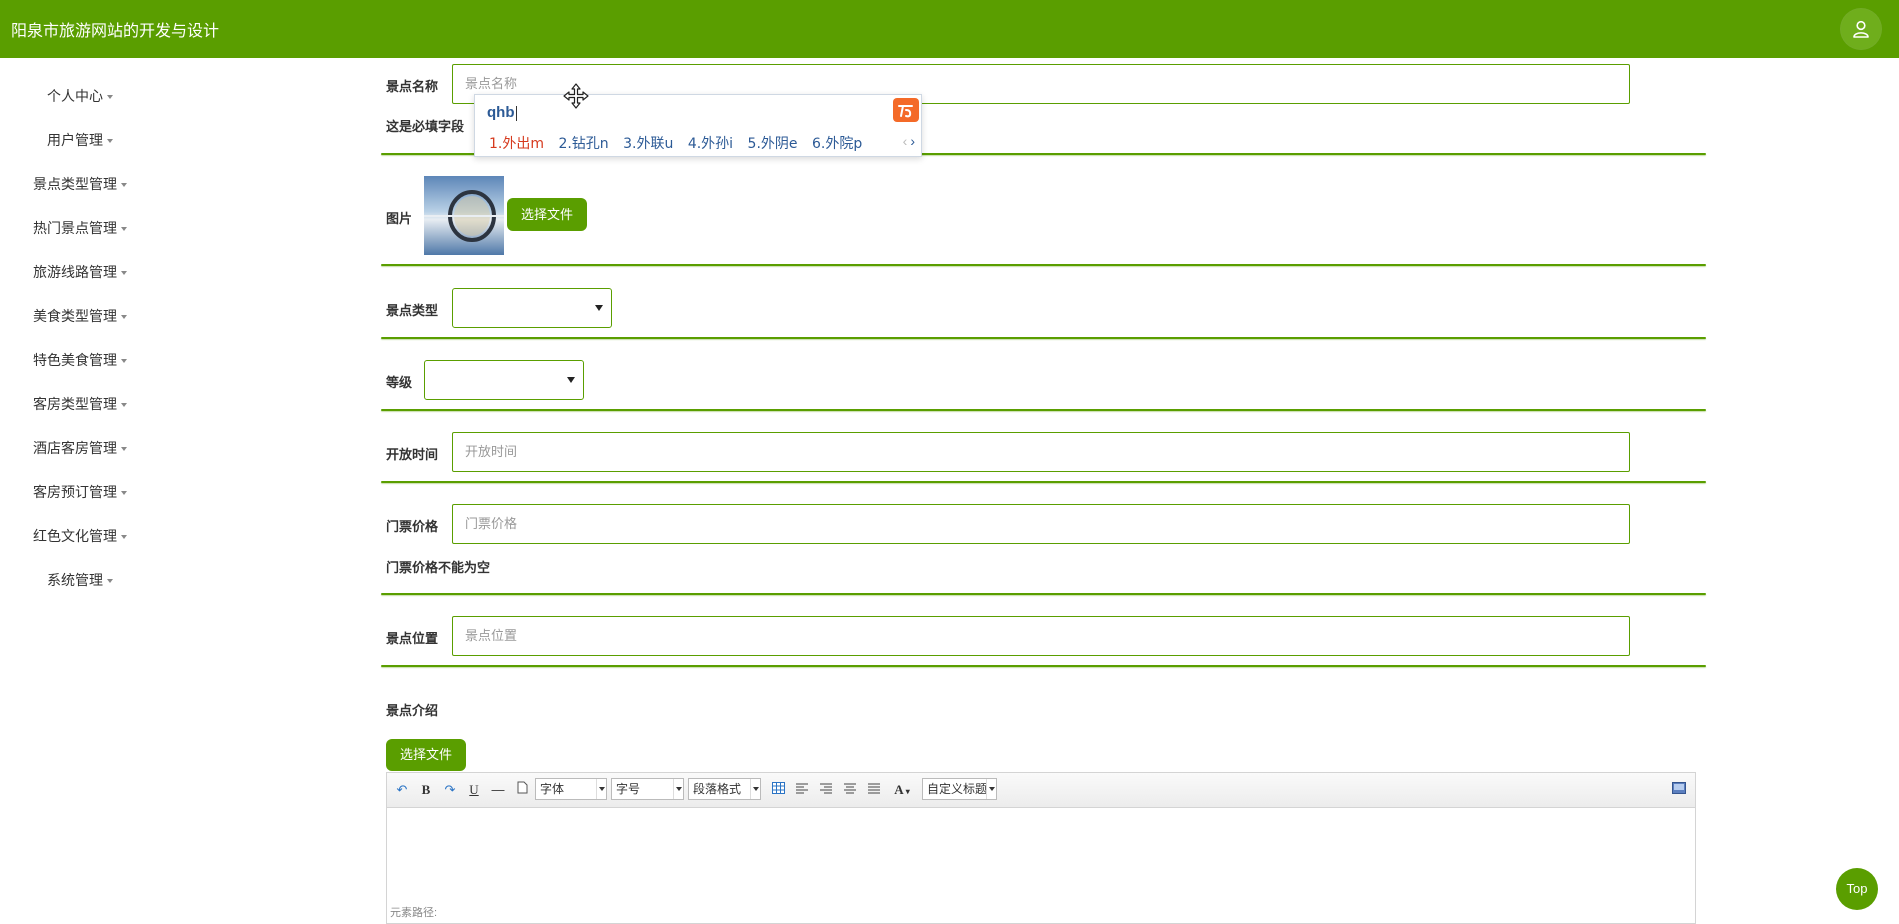 The image size is (1899, 924). What do you see at coordinates (426, 755) in the screenshot?
I see `intro-choose-file-button: 选择文件` at bounding box center [426, 755].